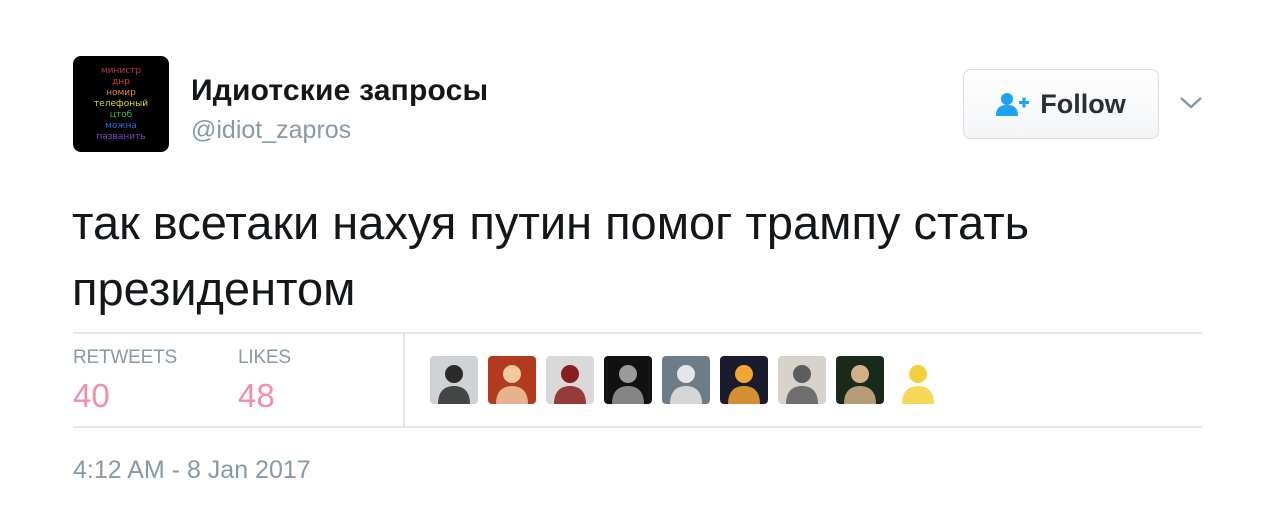  Describe the element at coordinates (121, 125) in the screenshot. I see `avatar-text-line: можна` at that location.